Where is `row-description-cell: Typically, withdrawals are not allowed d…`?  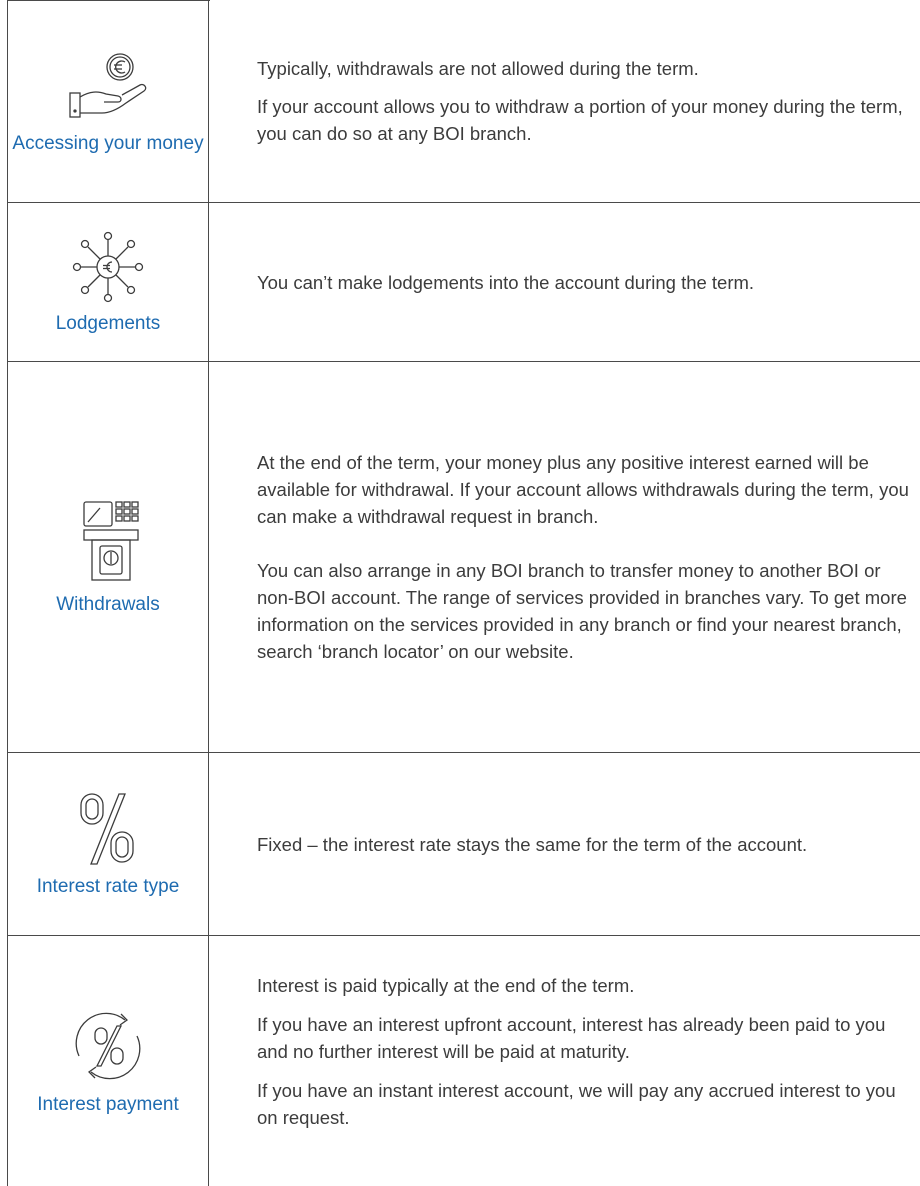
row-description-cell: Typically, withdrawals are not allowed d… is located at coordinates (564, 101).